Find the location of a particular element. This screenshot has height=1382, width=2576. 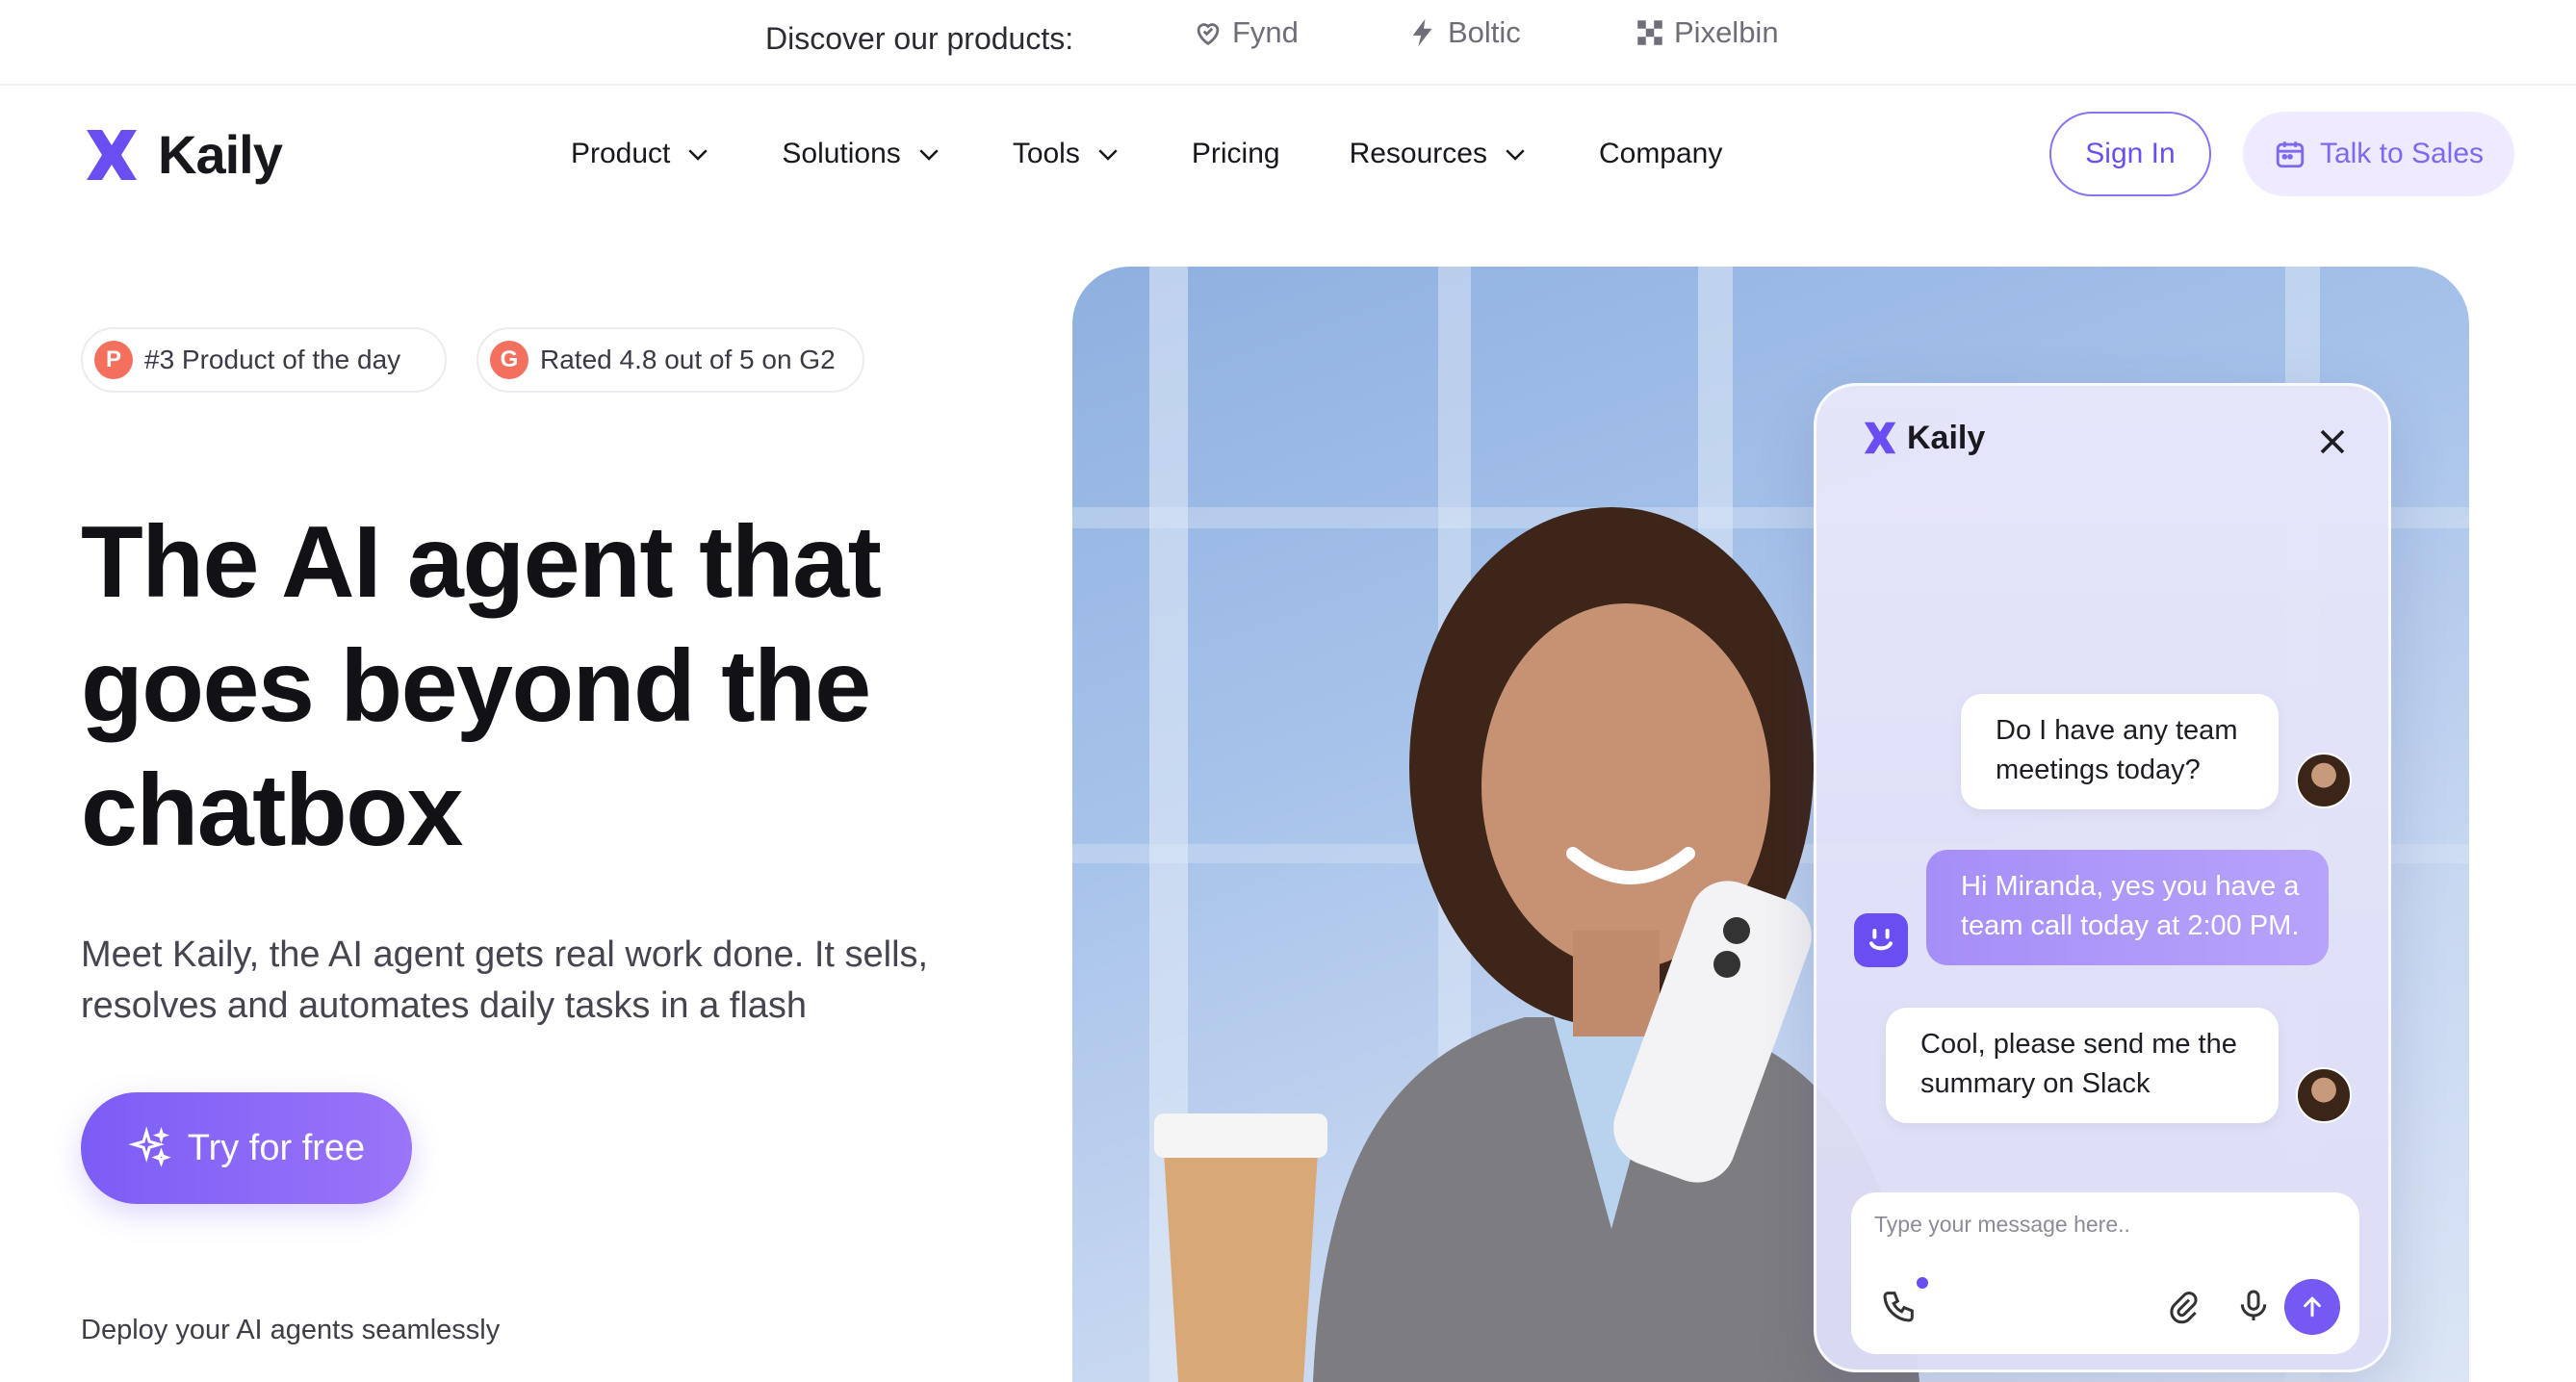

bot-avatar is located at coordinates (1881, 940).